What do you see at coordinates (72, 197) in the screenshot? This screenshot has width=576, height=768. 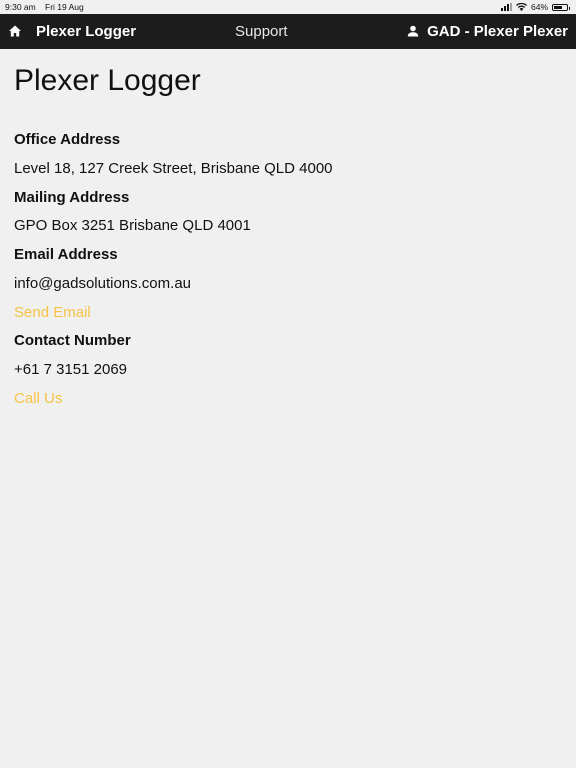 I see `mailing-address-label: Mailing Address` at bounding box center [72, 197].